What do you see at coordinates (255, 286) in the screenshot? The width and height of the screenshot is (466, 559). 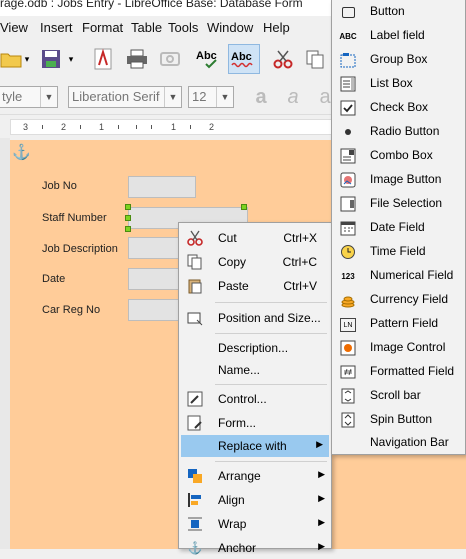 I see `menu-item-paste: Paste Ctrl+V` at bounding box center [255, 286].